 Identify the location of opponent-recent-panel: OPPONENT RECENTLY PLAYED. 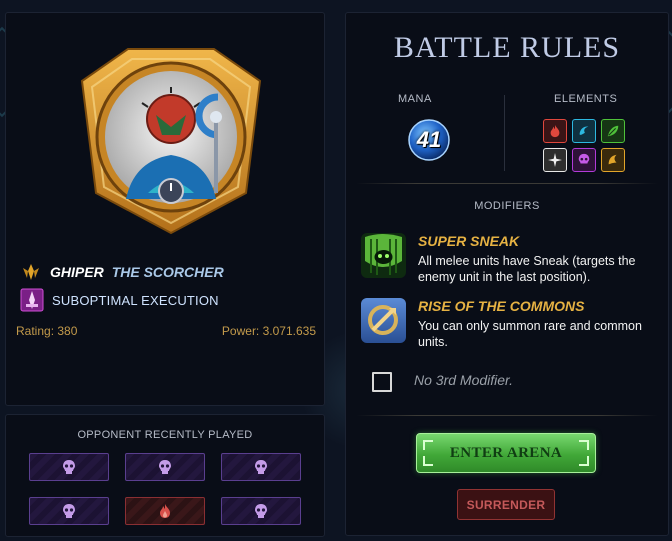
(165, 475).